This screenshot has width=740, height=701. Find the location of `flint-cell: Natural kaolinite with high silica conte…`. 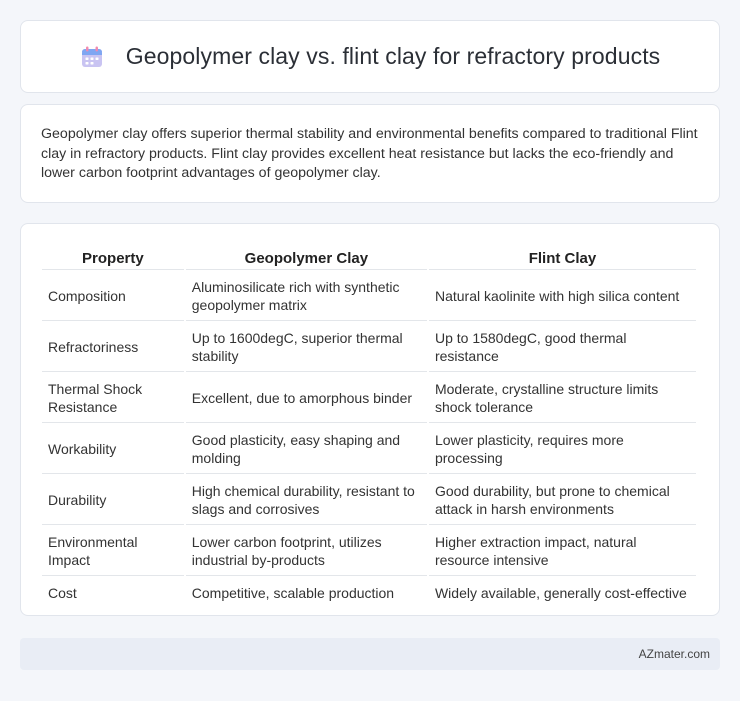

flint-cell: Natural kaolinite with high silica conte… is located at coordinates (562, 296).